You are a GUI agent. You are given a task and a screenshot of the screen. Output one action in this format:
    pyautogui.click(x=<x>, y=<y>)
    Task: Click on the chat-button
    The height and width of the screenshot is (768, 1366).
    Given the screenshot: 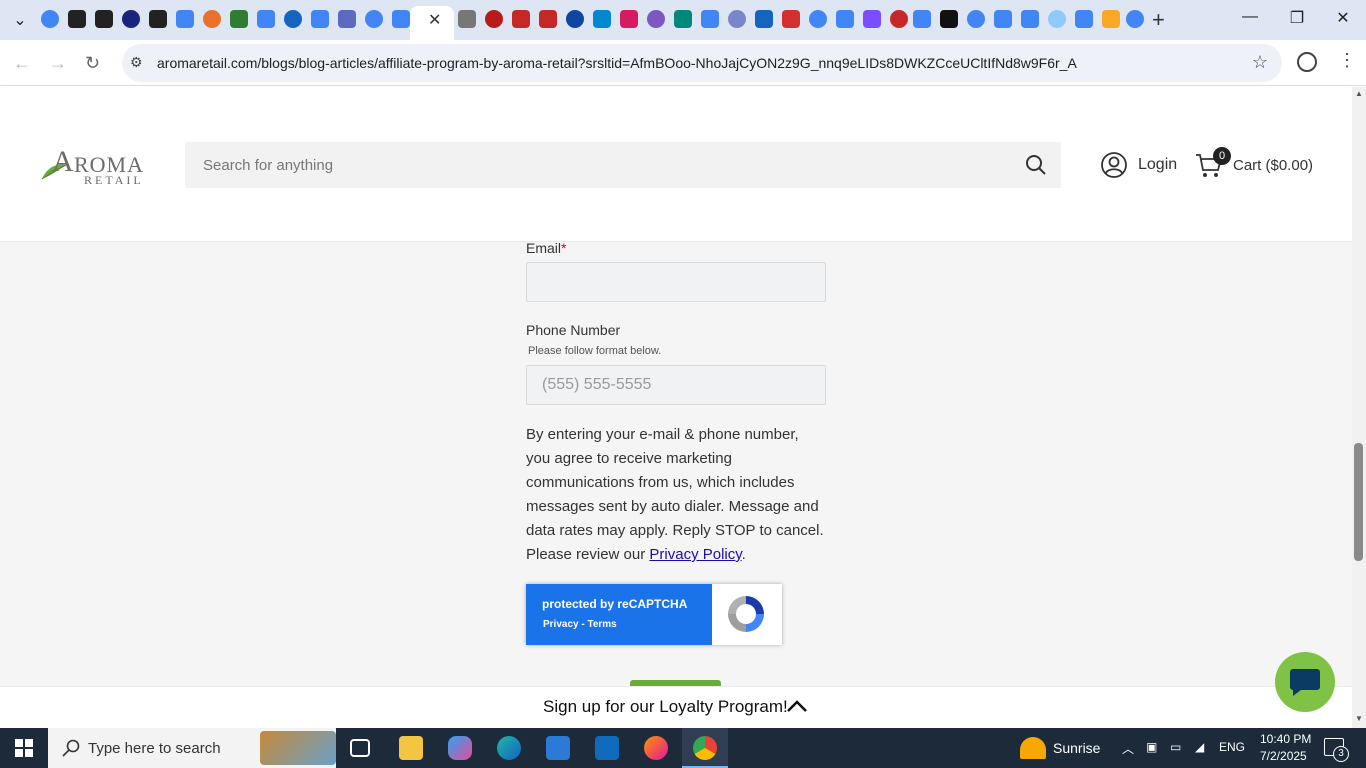 What is the action you would take?
    pyautogui.click(x=1305, y=682)
    